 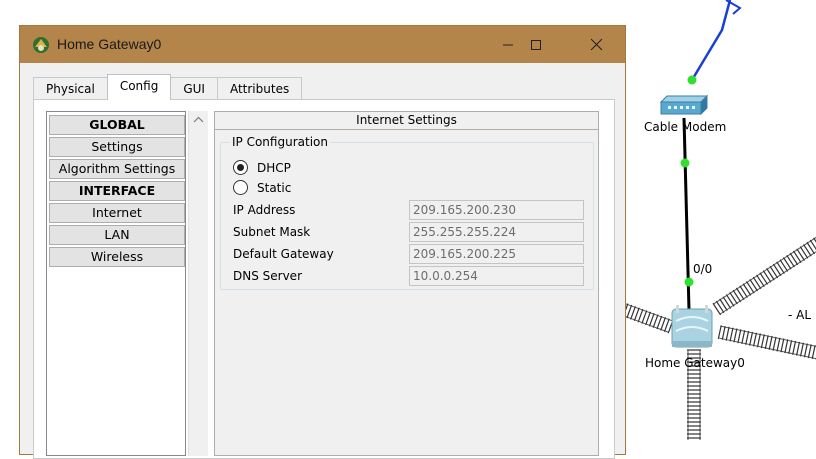 I want to click on home-gateway-device, so click(x=692, y=329).